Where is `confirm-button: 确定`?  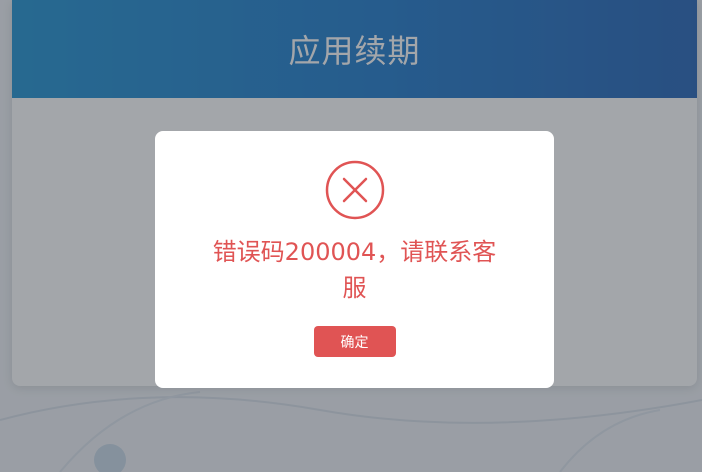
confirm-button: 确定 is located at coordinates (354, 341).